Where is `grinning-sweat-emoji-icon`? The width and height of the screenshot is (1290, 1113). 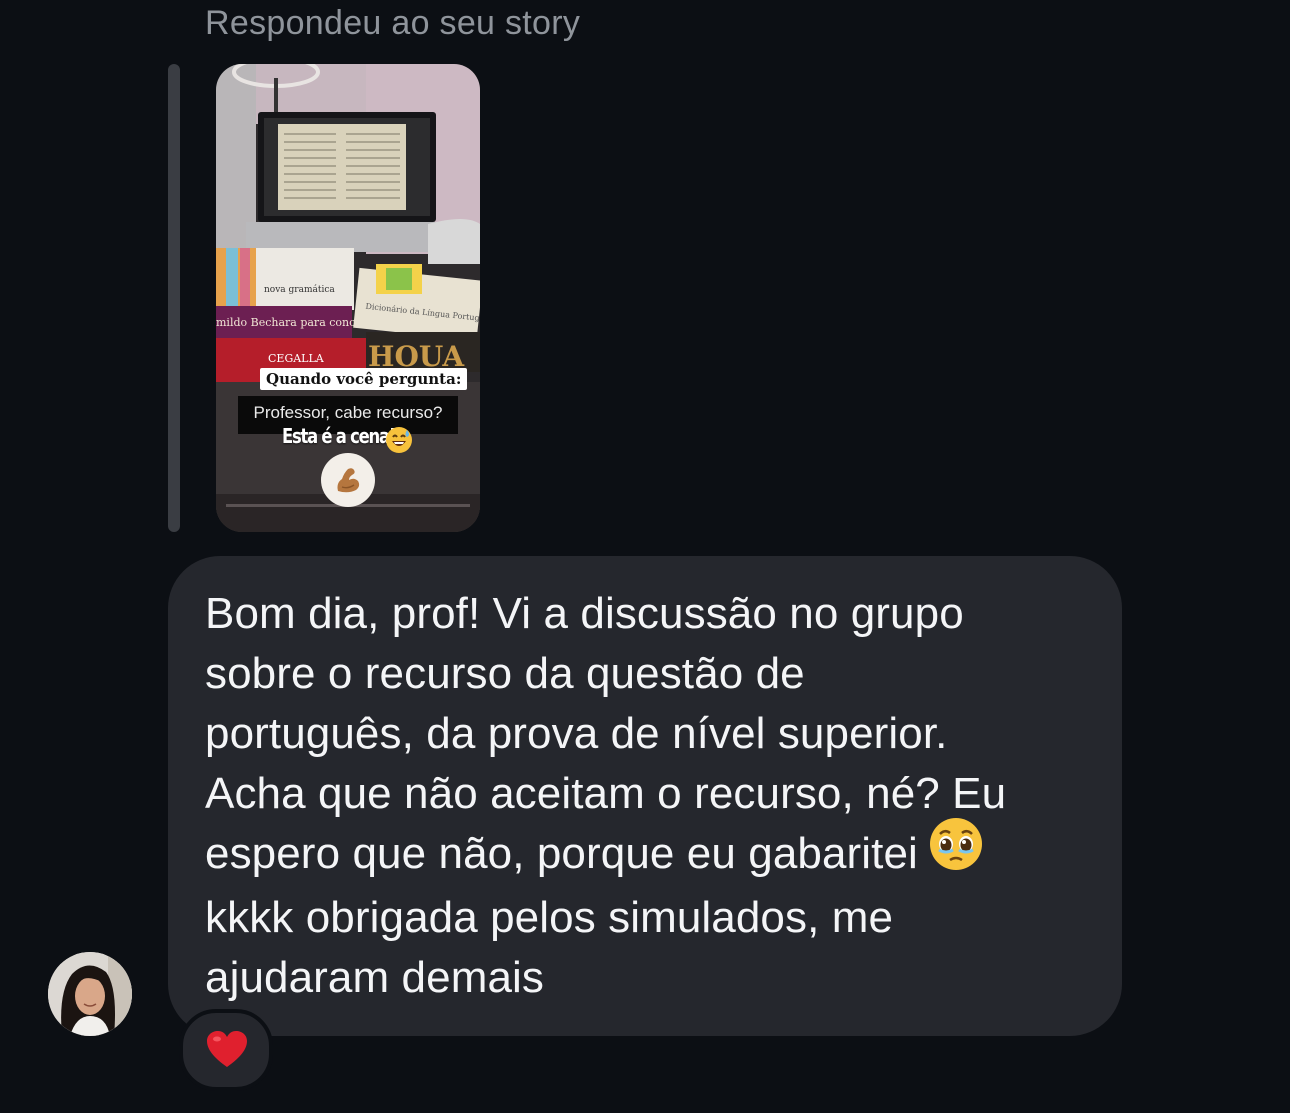 grinning-sweat-emoji-icon is located at coordinates (399, 442).